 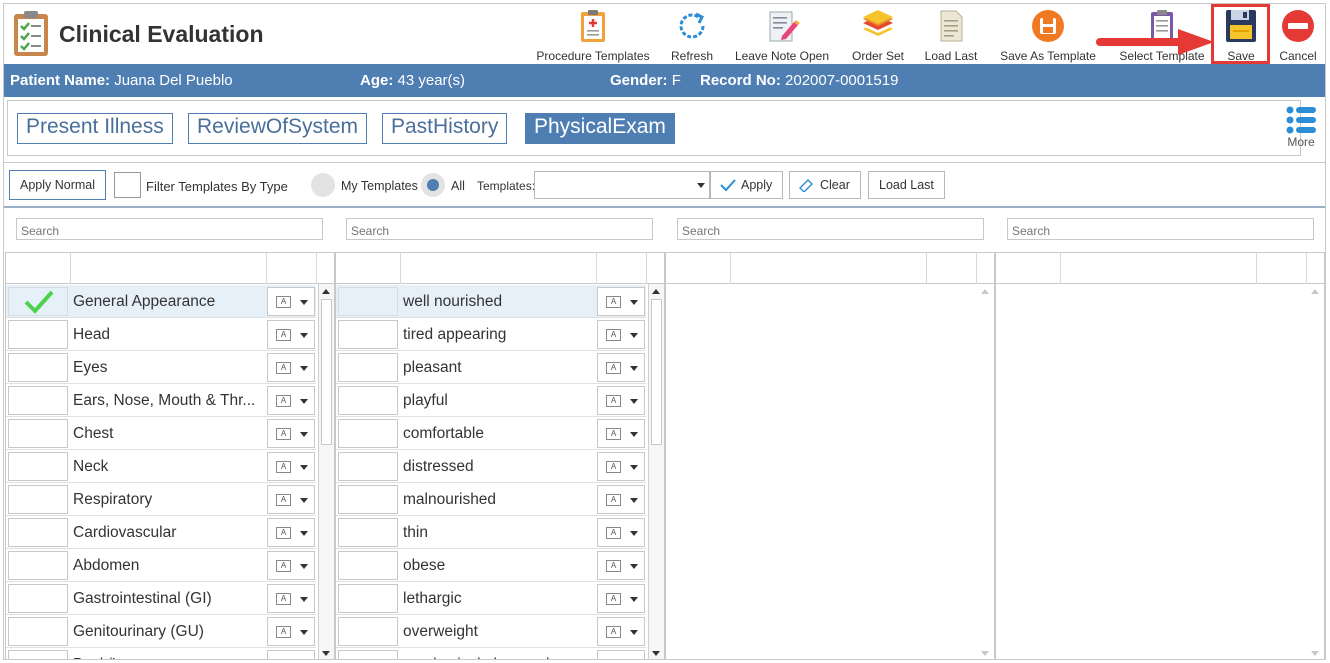 What do you see at coordinates (491, 631) in the screenshot?
I see `finding-row: overweight A` at bounding box center [491, 631].